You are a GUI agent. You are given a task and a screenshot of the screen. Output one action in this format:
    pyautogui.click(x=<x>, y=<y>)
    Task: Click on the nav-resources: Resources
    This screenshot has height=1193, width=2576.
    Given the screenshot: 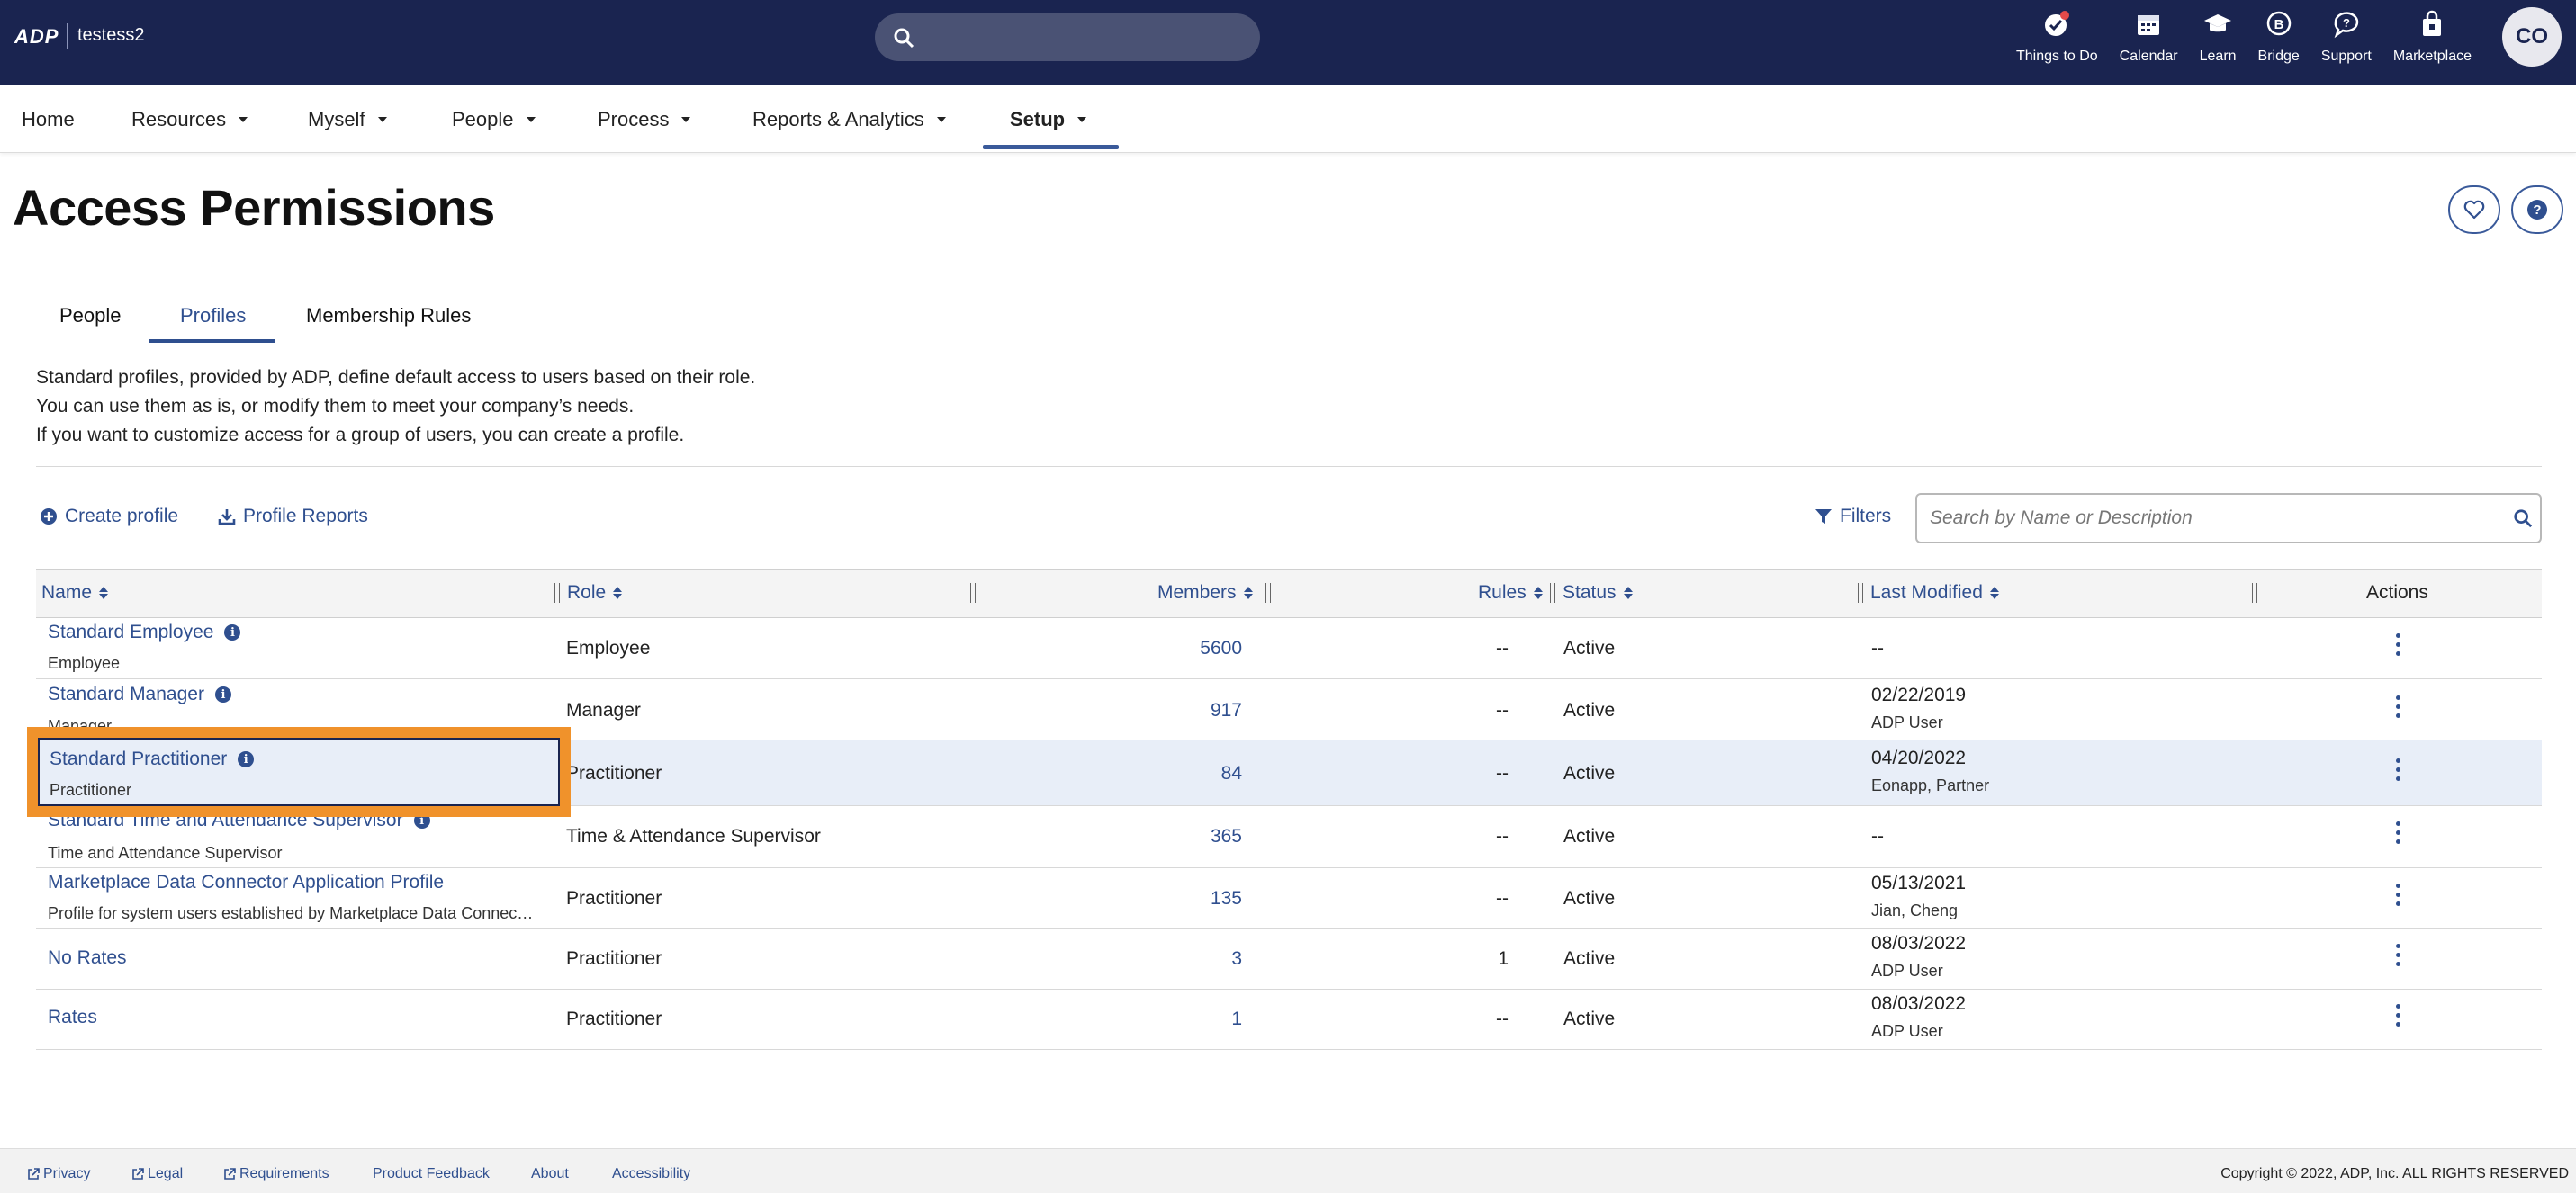 What is the action you would take?
    pyautogui.click(x=189, y=119)
    